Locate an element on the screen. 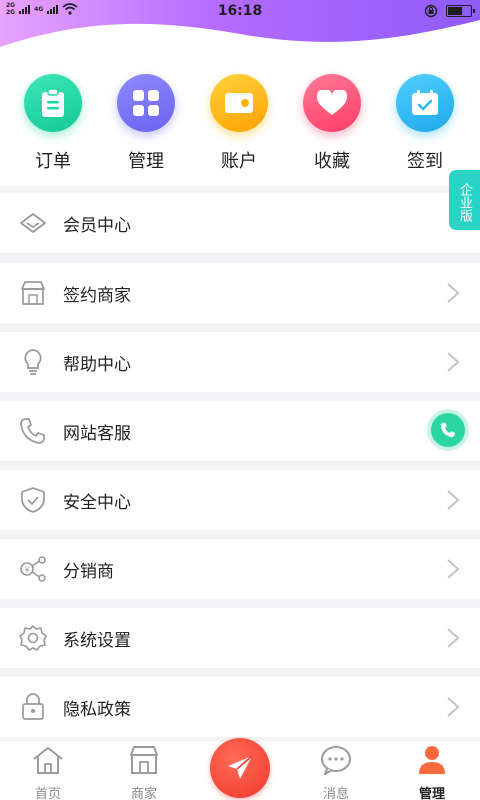 Image resolution: width=480 pixels, height=800 pixels. shield-check-icon is located at coordinates (33, 500).